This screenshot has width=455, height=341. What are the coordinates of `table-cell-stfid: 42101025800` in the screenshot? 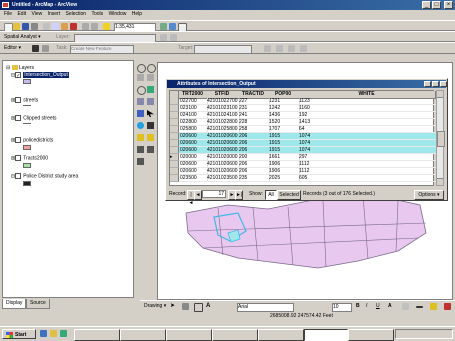 It's located at (223, 129).